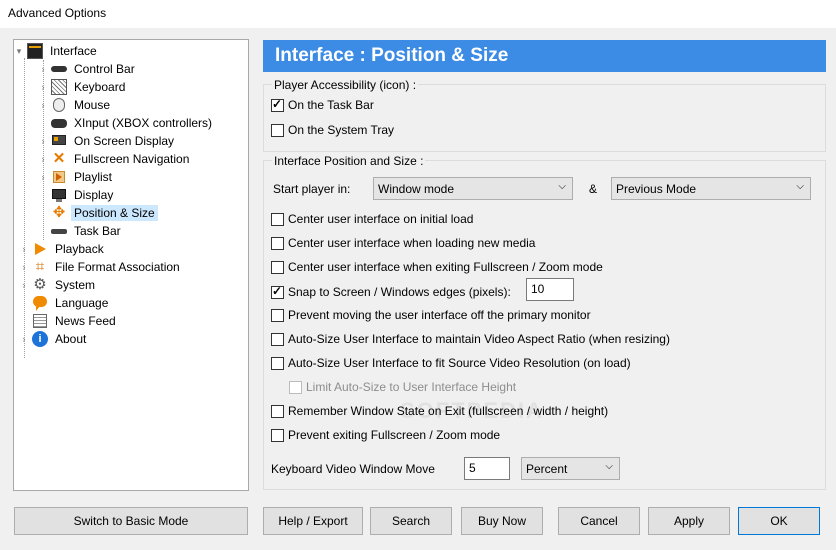 This screenshot has height=550, width=836. I want to click on tree-item-position-size: ✥ Position & Size, so click(98, 213).